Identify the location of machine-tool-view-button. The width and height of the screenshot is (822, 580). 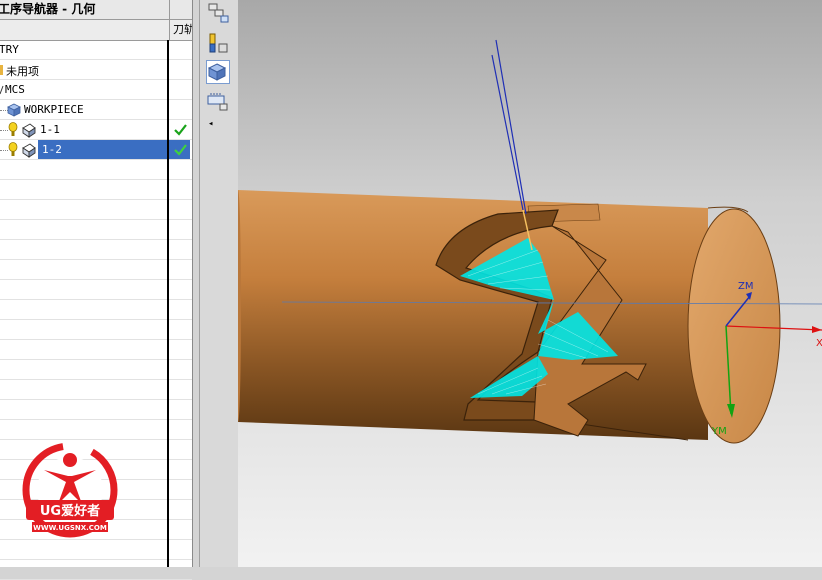
(218, 44).